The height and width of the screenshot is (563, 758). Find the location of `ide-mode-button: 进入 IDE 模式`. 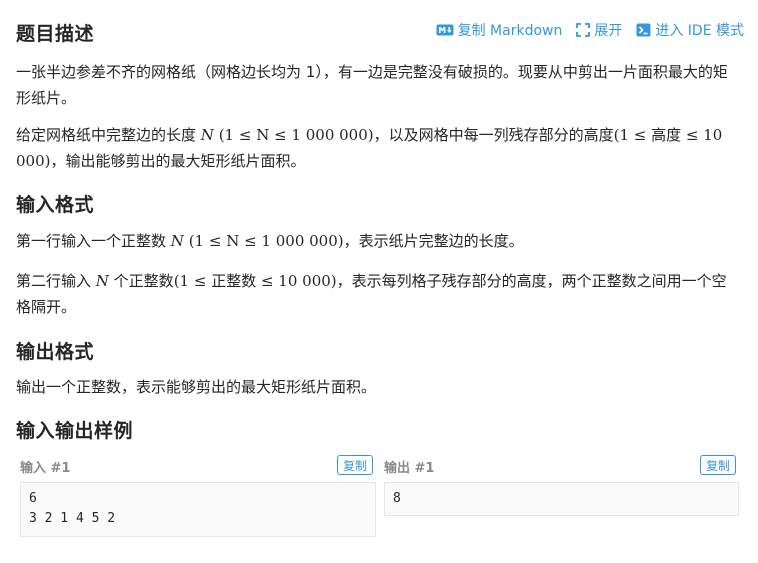

ide-mode-button: 进入 IDE 模式 is located at coordinates (690, 30).